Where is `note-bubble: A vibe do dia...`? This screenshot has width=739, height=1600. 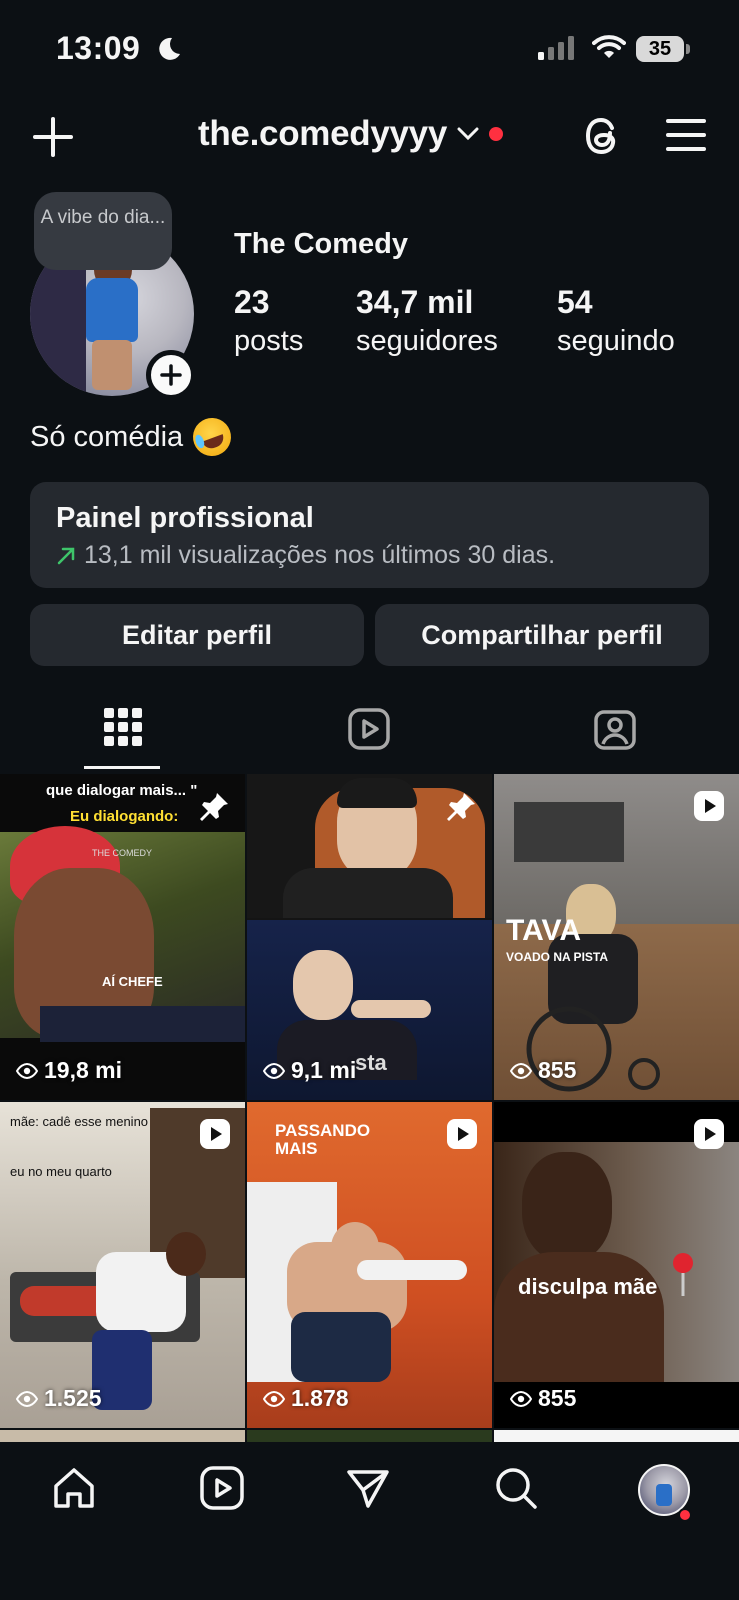 note-bubble: A vibe do dia... is located at coordinates (103, 231).